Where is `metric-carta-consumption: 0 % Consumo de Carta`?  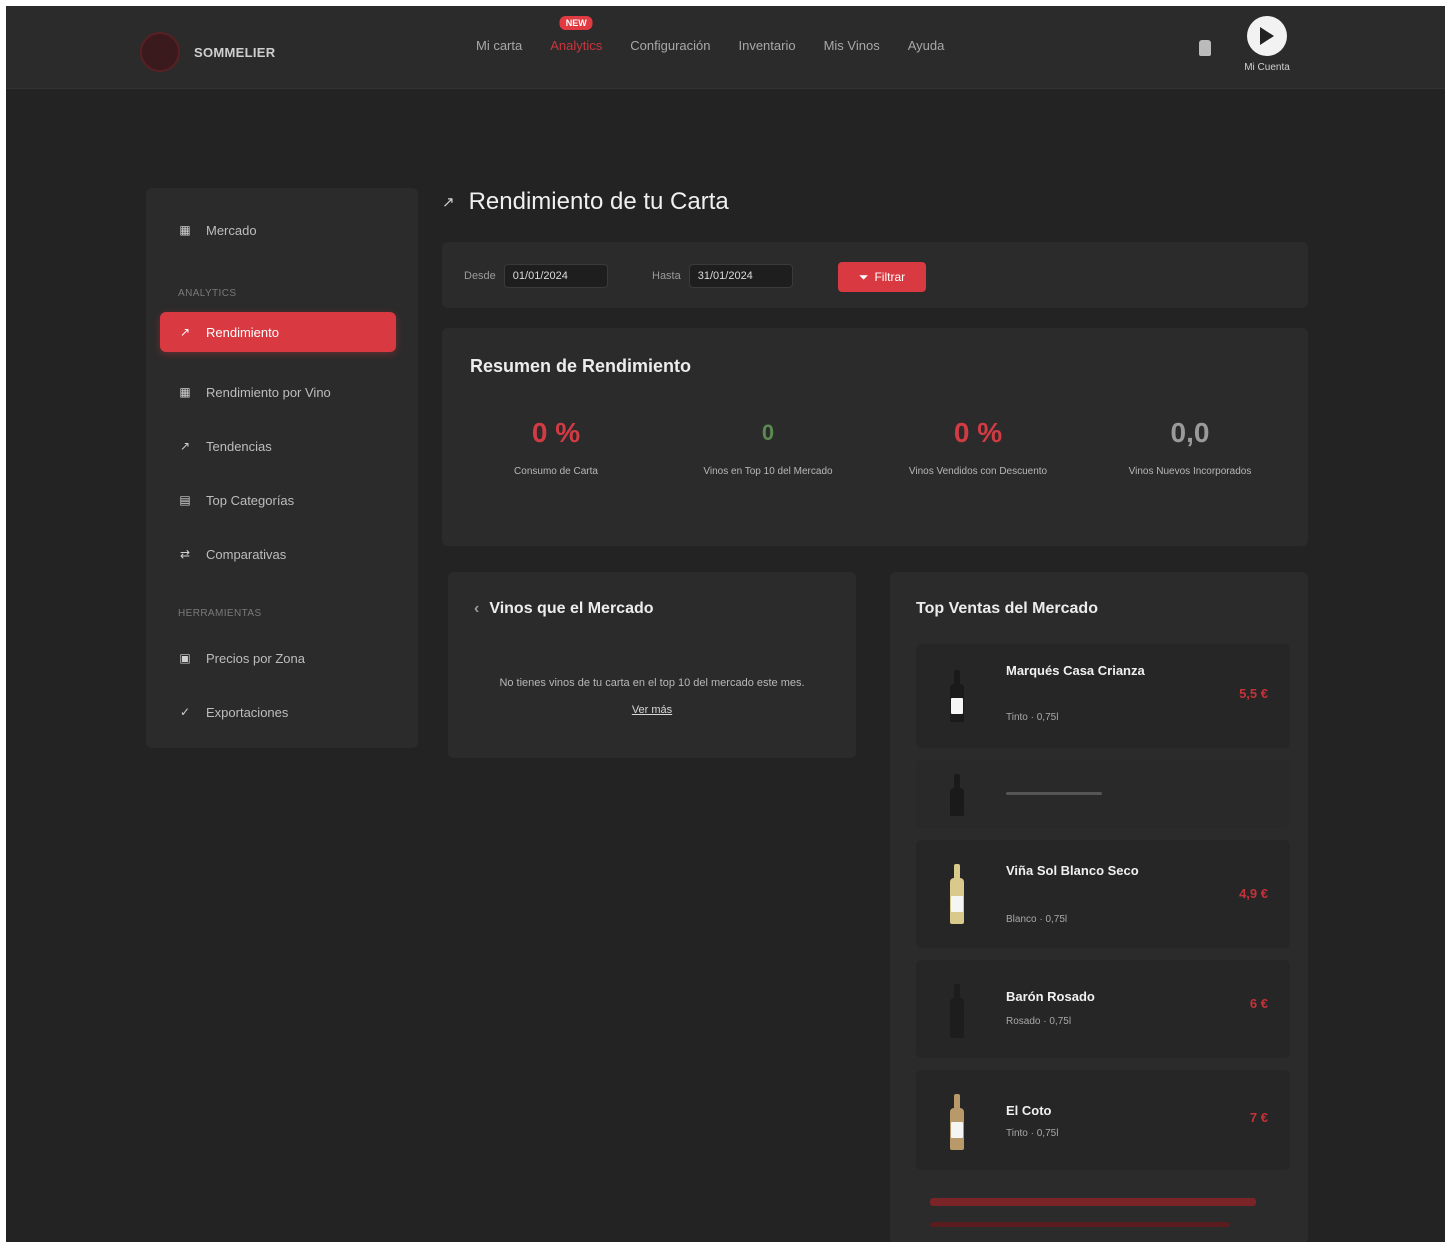
metric-carta-consumption: 0 % Consumo de Carta is located at coordinates (556, 448).